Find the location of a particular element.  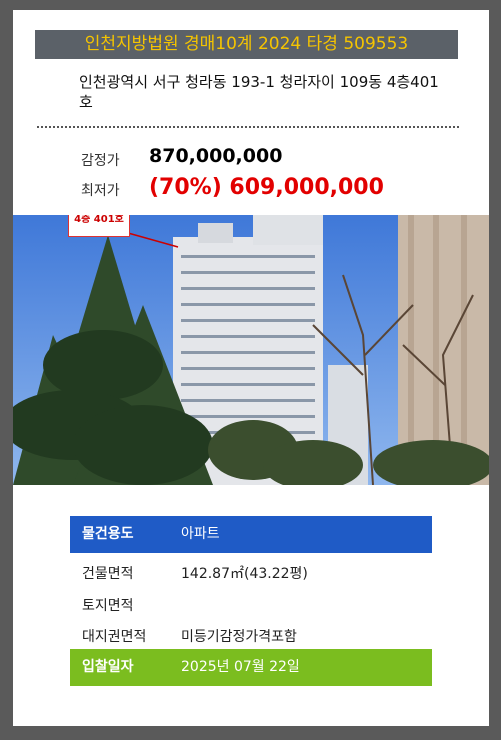

property-address: 인천광역시 서구 청라동 193-1 청라자이 109동 4층401호 is located at coordinates (259, 92).